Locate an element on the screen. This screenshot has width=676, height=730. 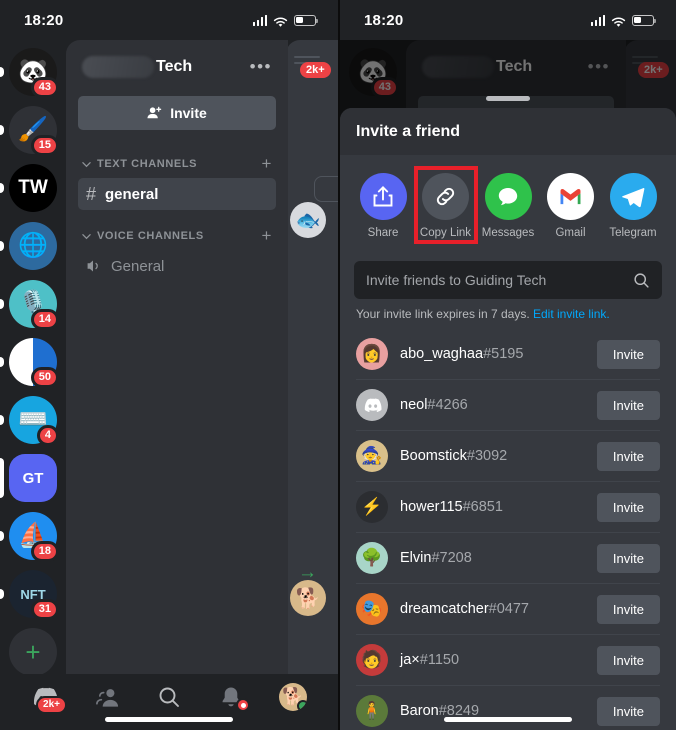
invite-search-box is located at coordinates (508, 280).